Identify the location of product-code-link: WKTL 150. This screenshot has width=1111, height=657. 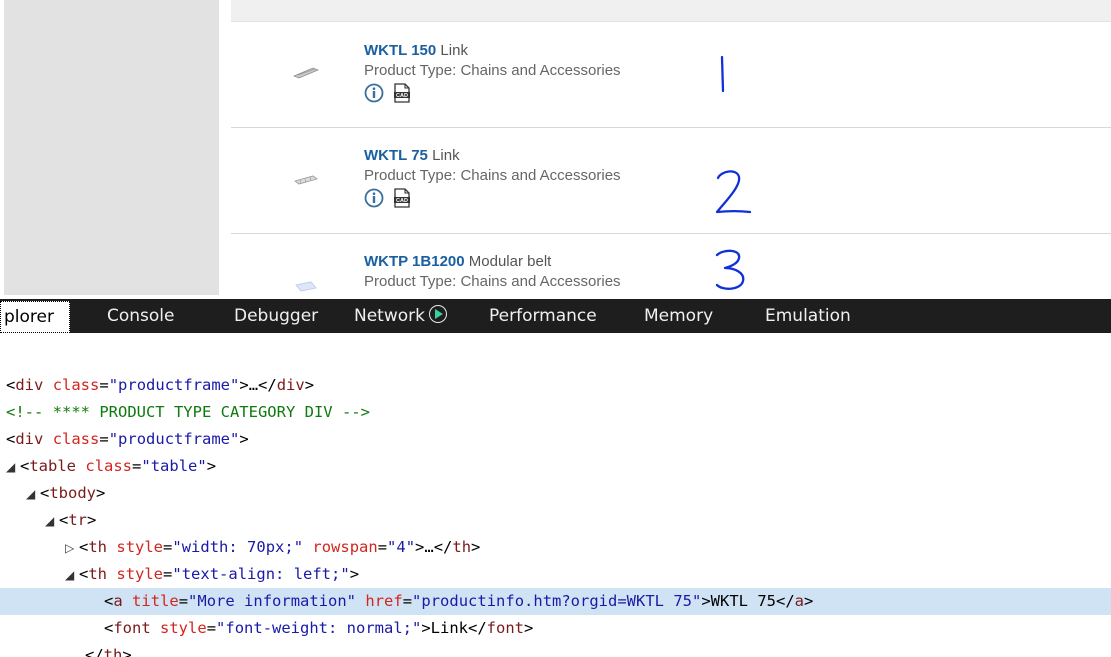
(400, 50).